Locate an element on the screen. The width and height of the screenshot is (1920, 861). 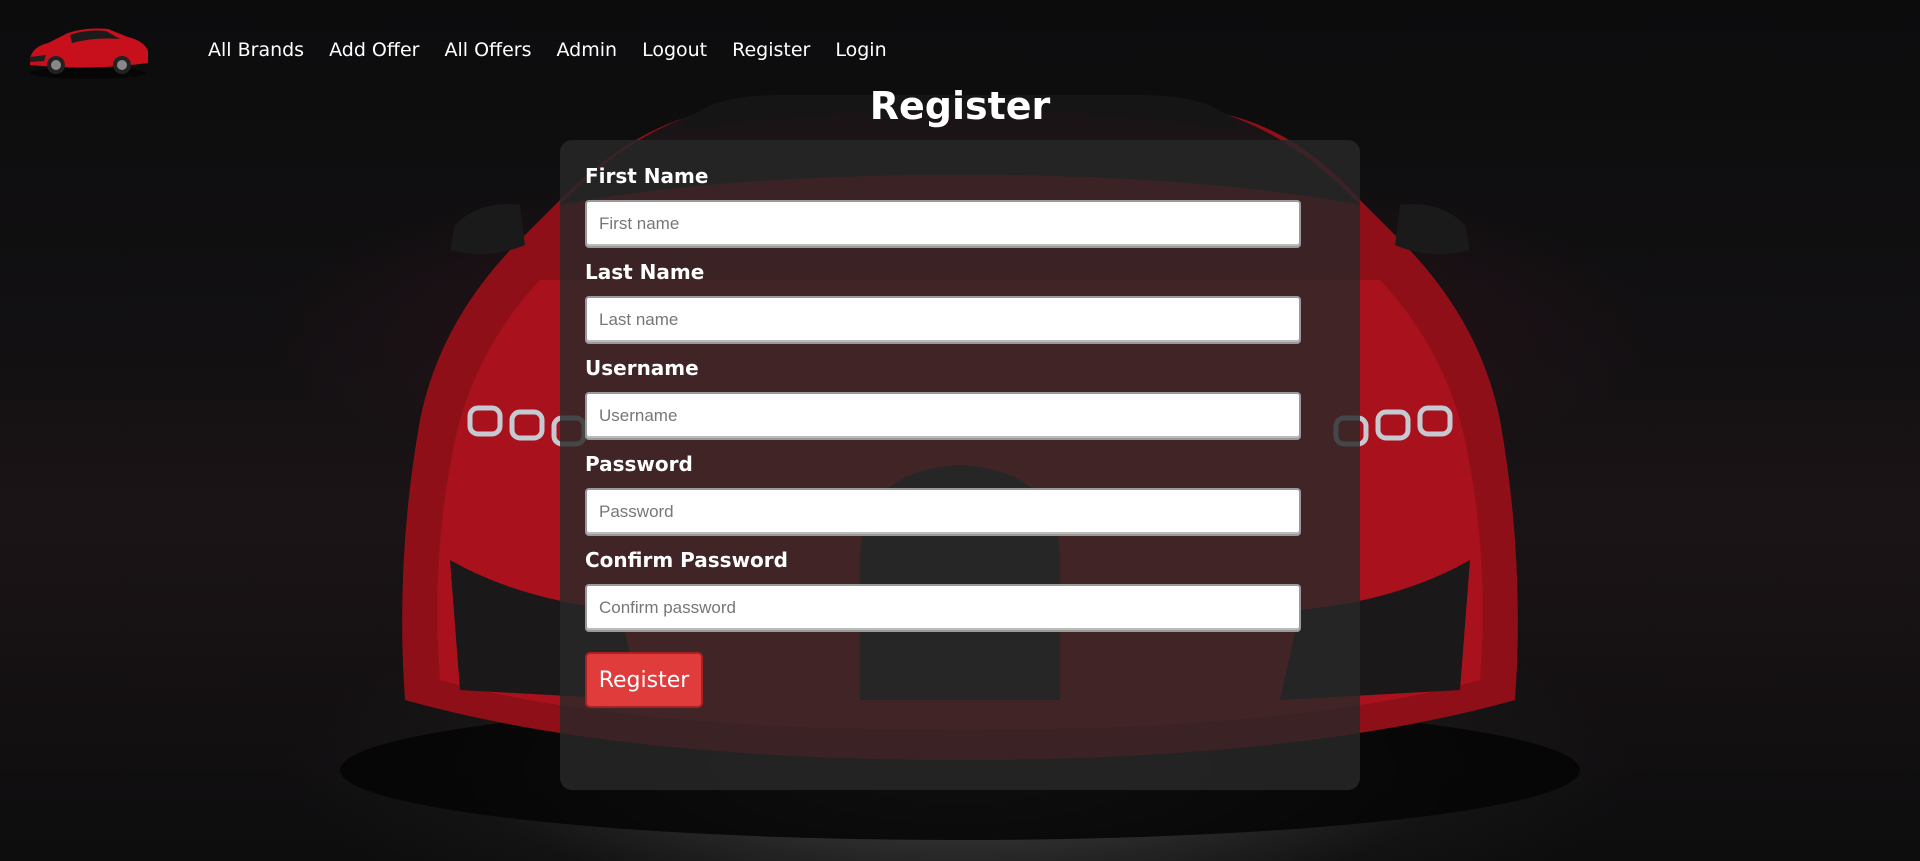
nav-link-all-offers: All Offers is located at coordinates (487, 50).